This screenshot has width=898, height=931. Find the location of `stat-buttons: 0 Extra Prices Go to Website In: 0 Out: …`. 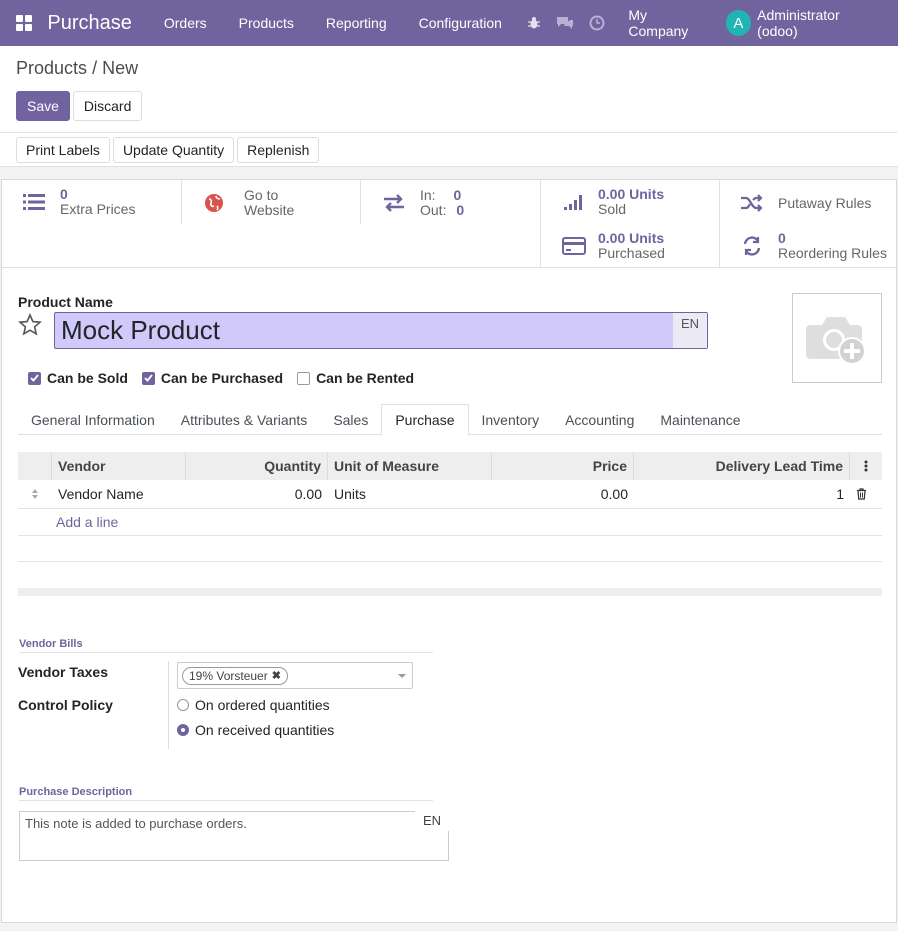

stat-buttons: 0 Extra Prices Go to Website In: 0 Out: … is located at coordinates (450, 224).